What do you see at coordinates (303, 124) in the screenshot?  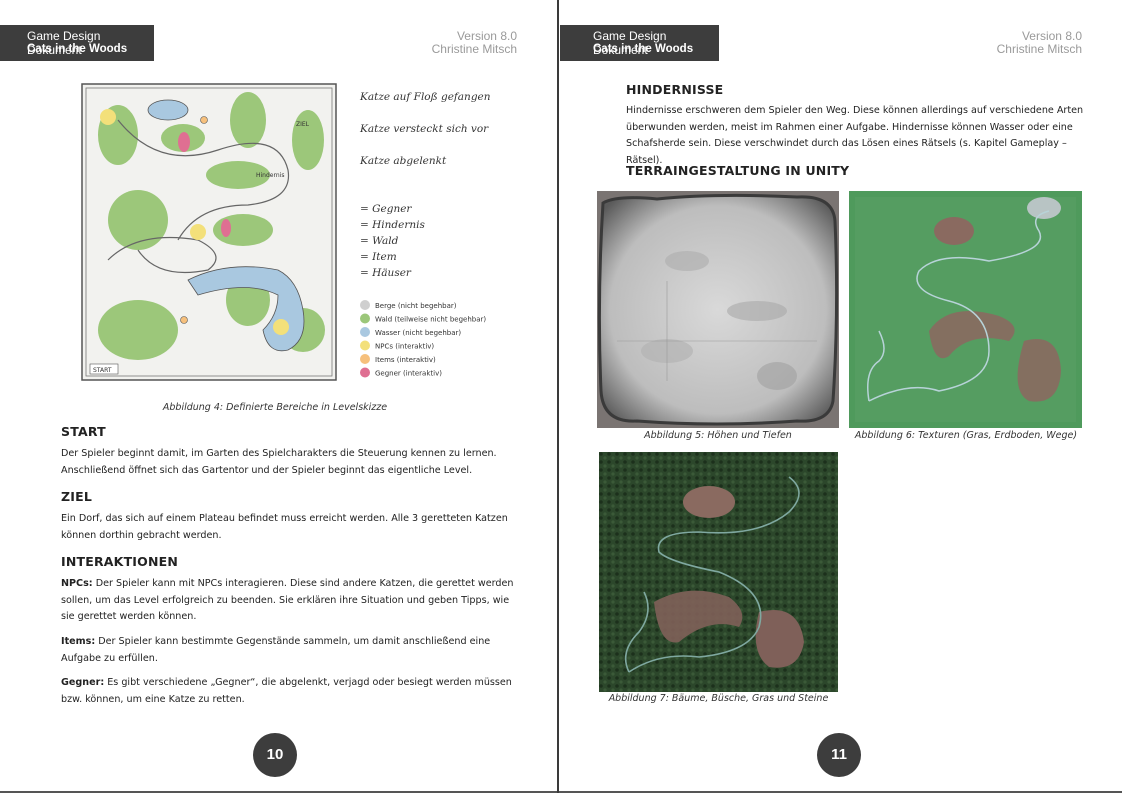 I see `map-label-ziel: ZIEL` at bounding box center [303, 124].